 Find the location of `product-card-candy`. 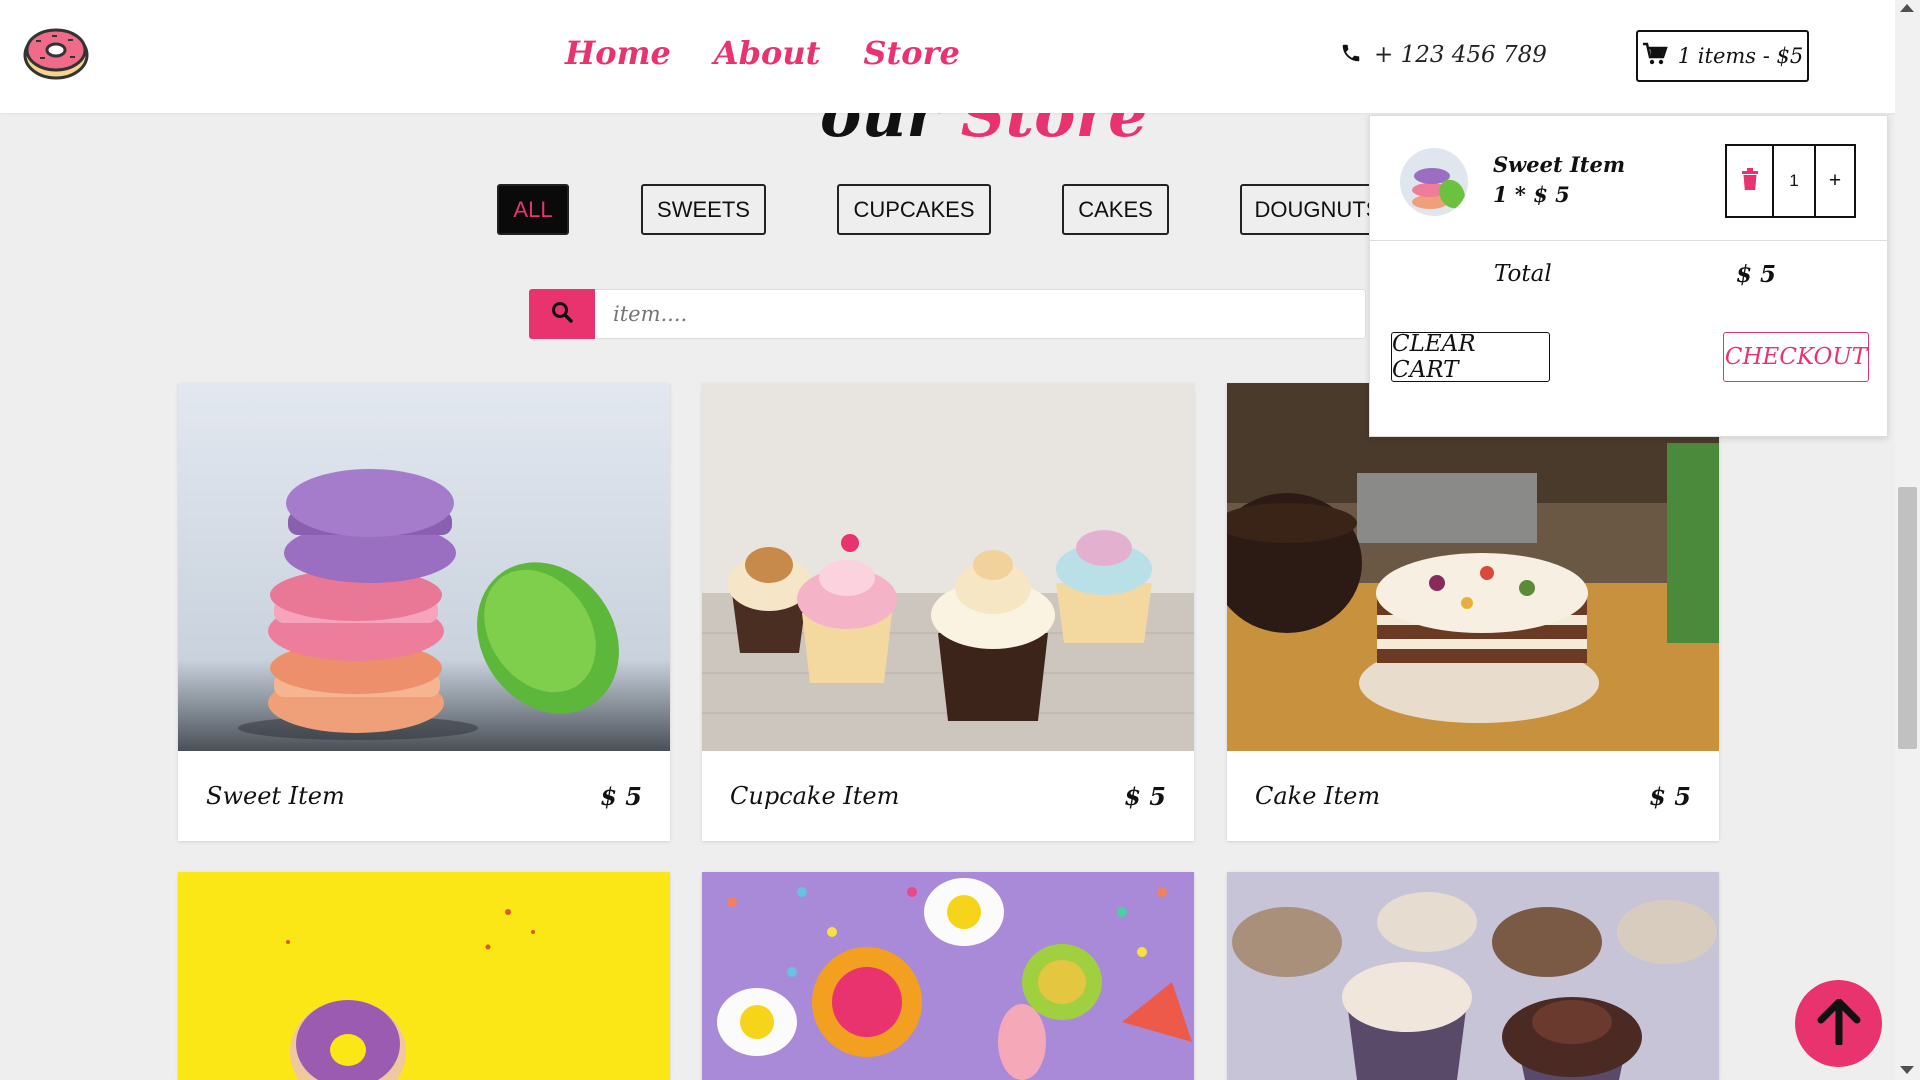

product-card-candy is located at coordinates (948, 976).